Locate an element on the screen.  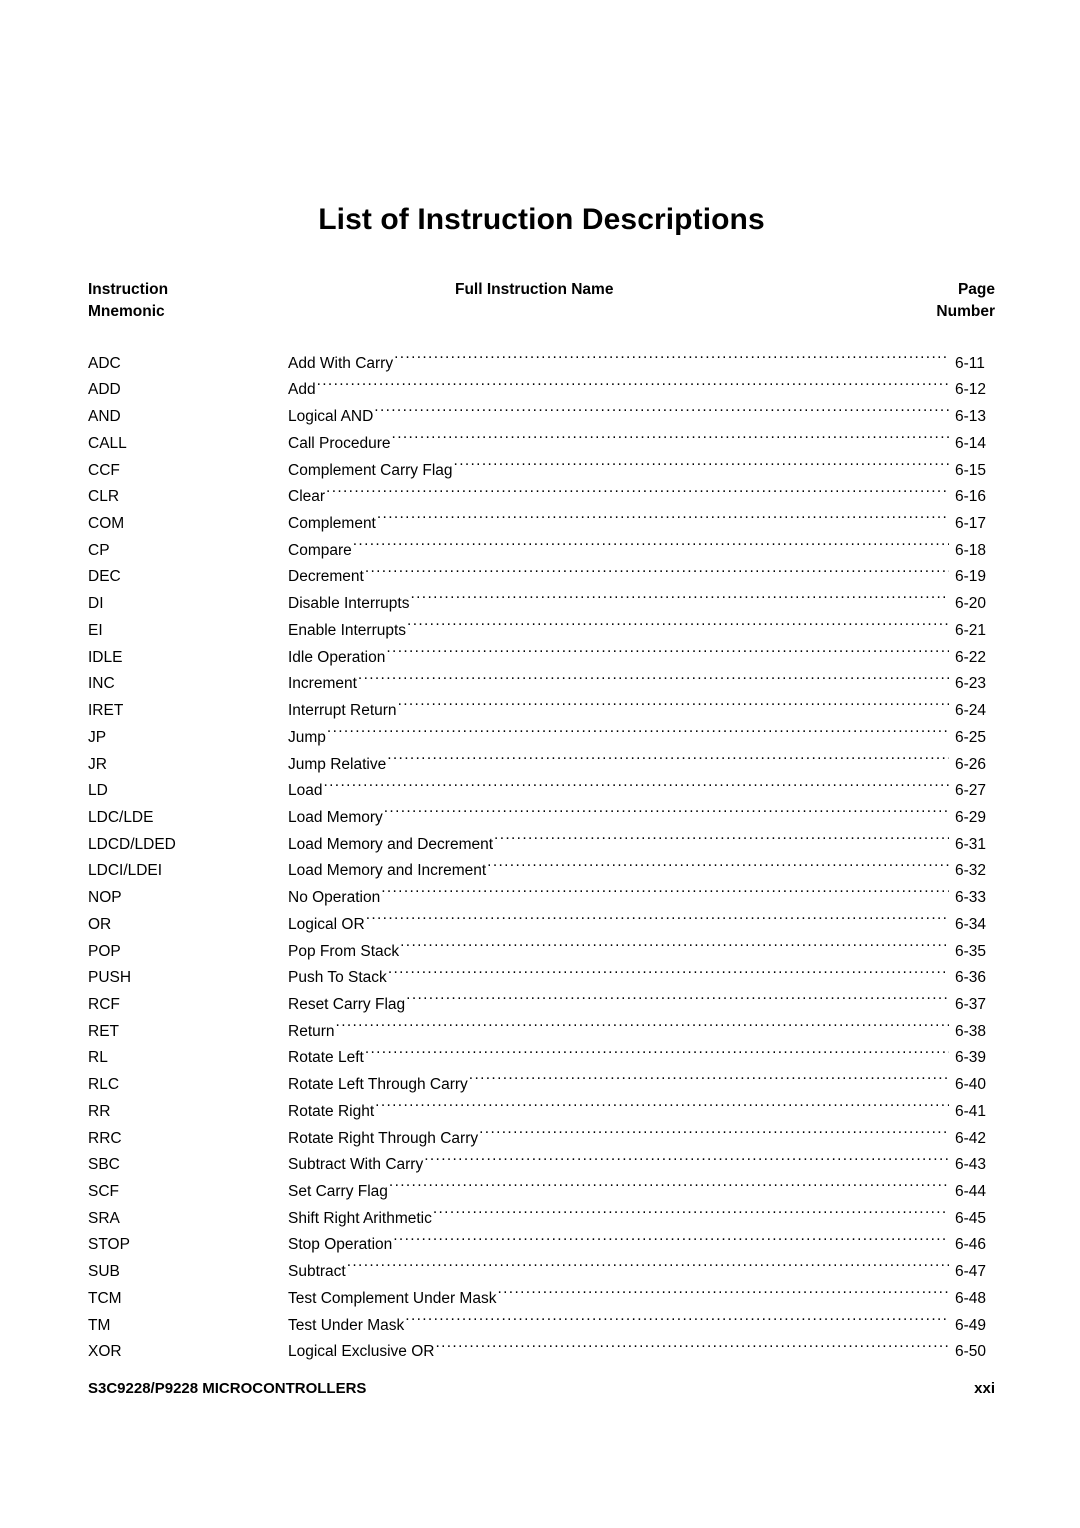
table-row: TMTest Under Mask6-49 is located at coordinates (541, 1318).